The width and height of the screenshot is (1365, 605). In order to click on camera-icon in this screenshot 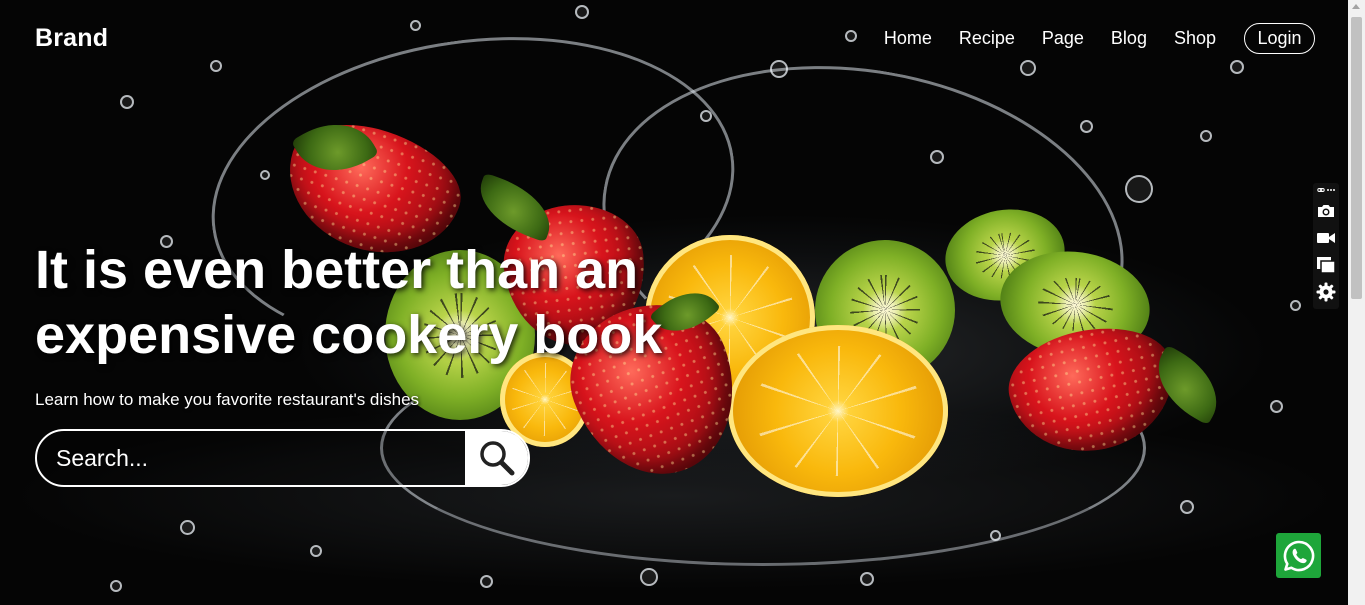, I will do `click(1326, 210)`.